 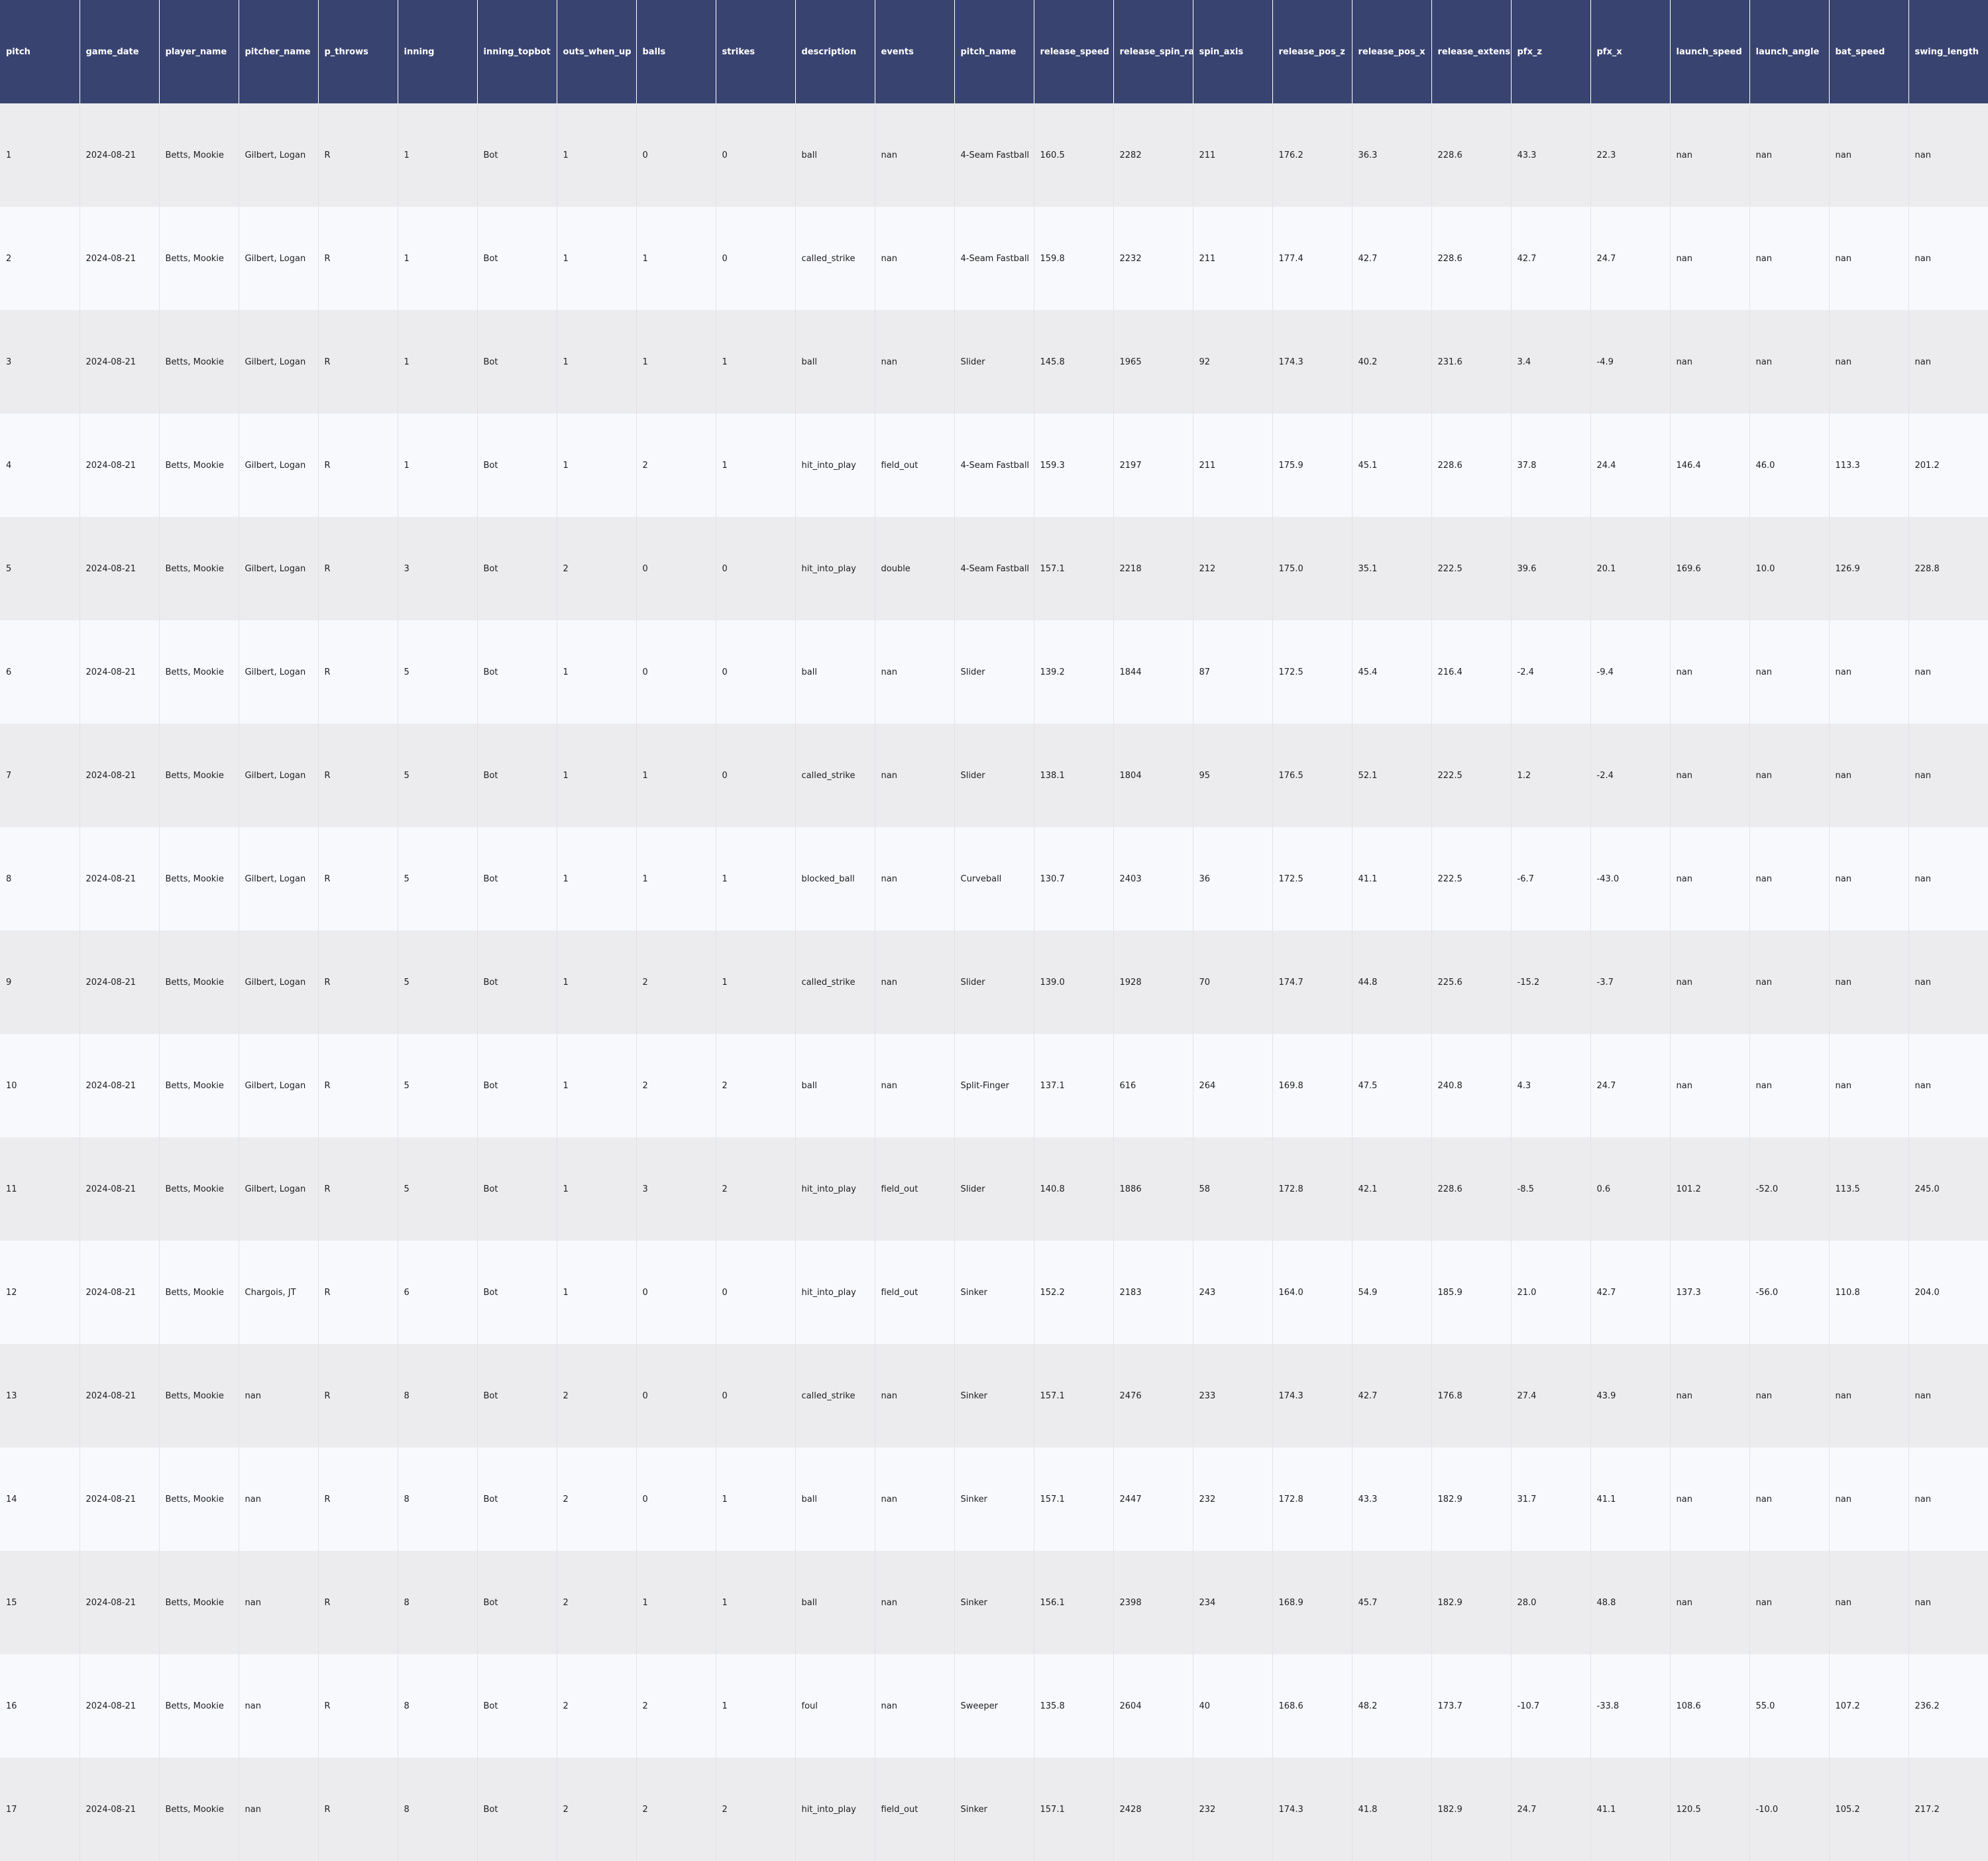 I want to click on cell-pfx-z: -2.4, so click(x=1551, y=672).